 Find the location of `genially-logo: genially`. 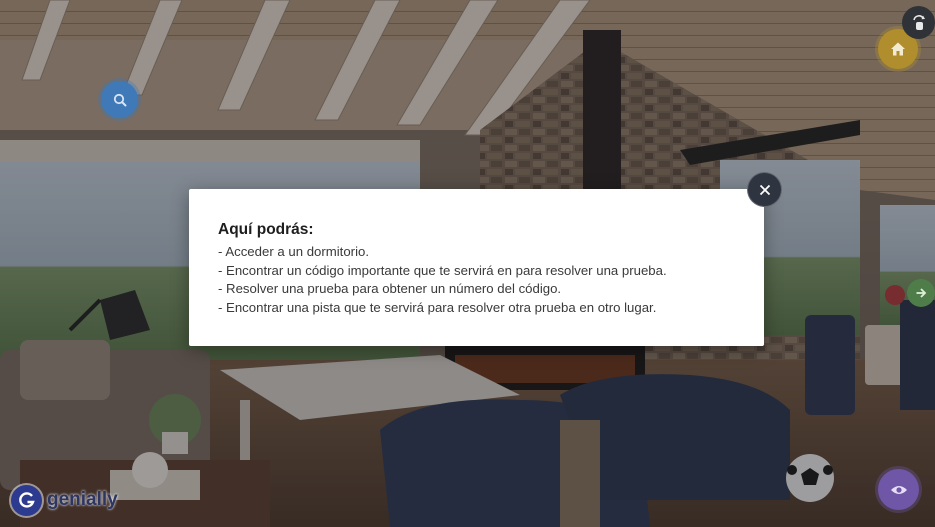

genially-logo: genially is located at coordinates (64, 500).